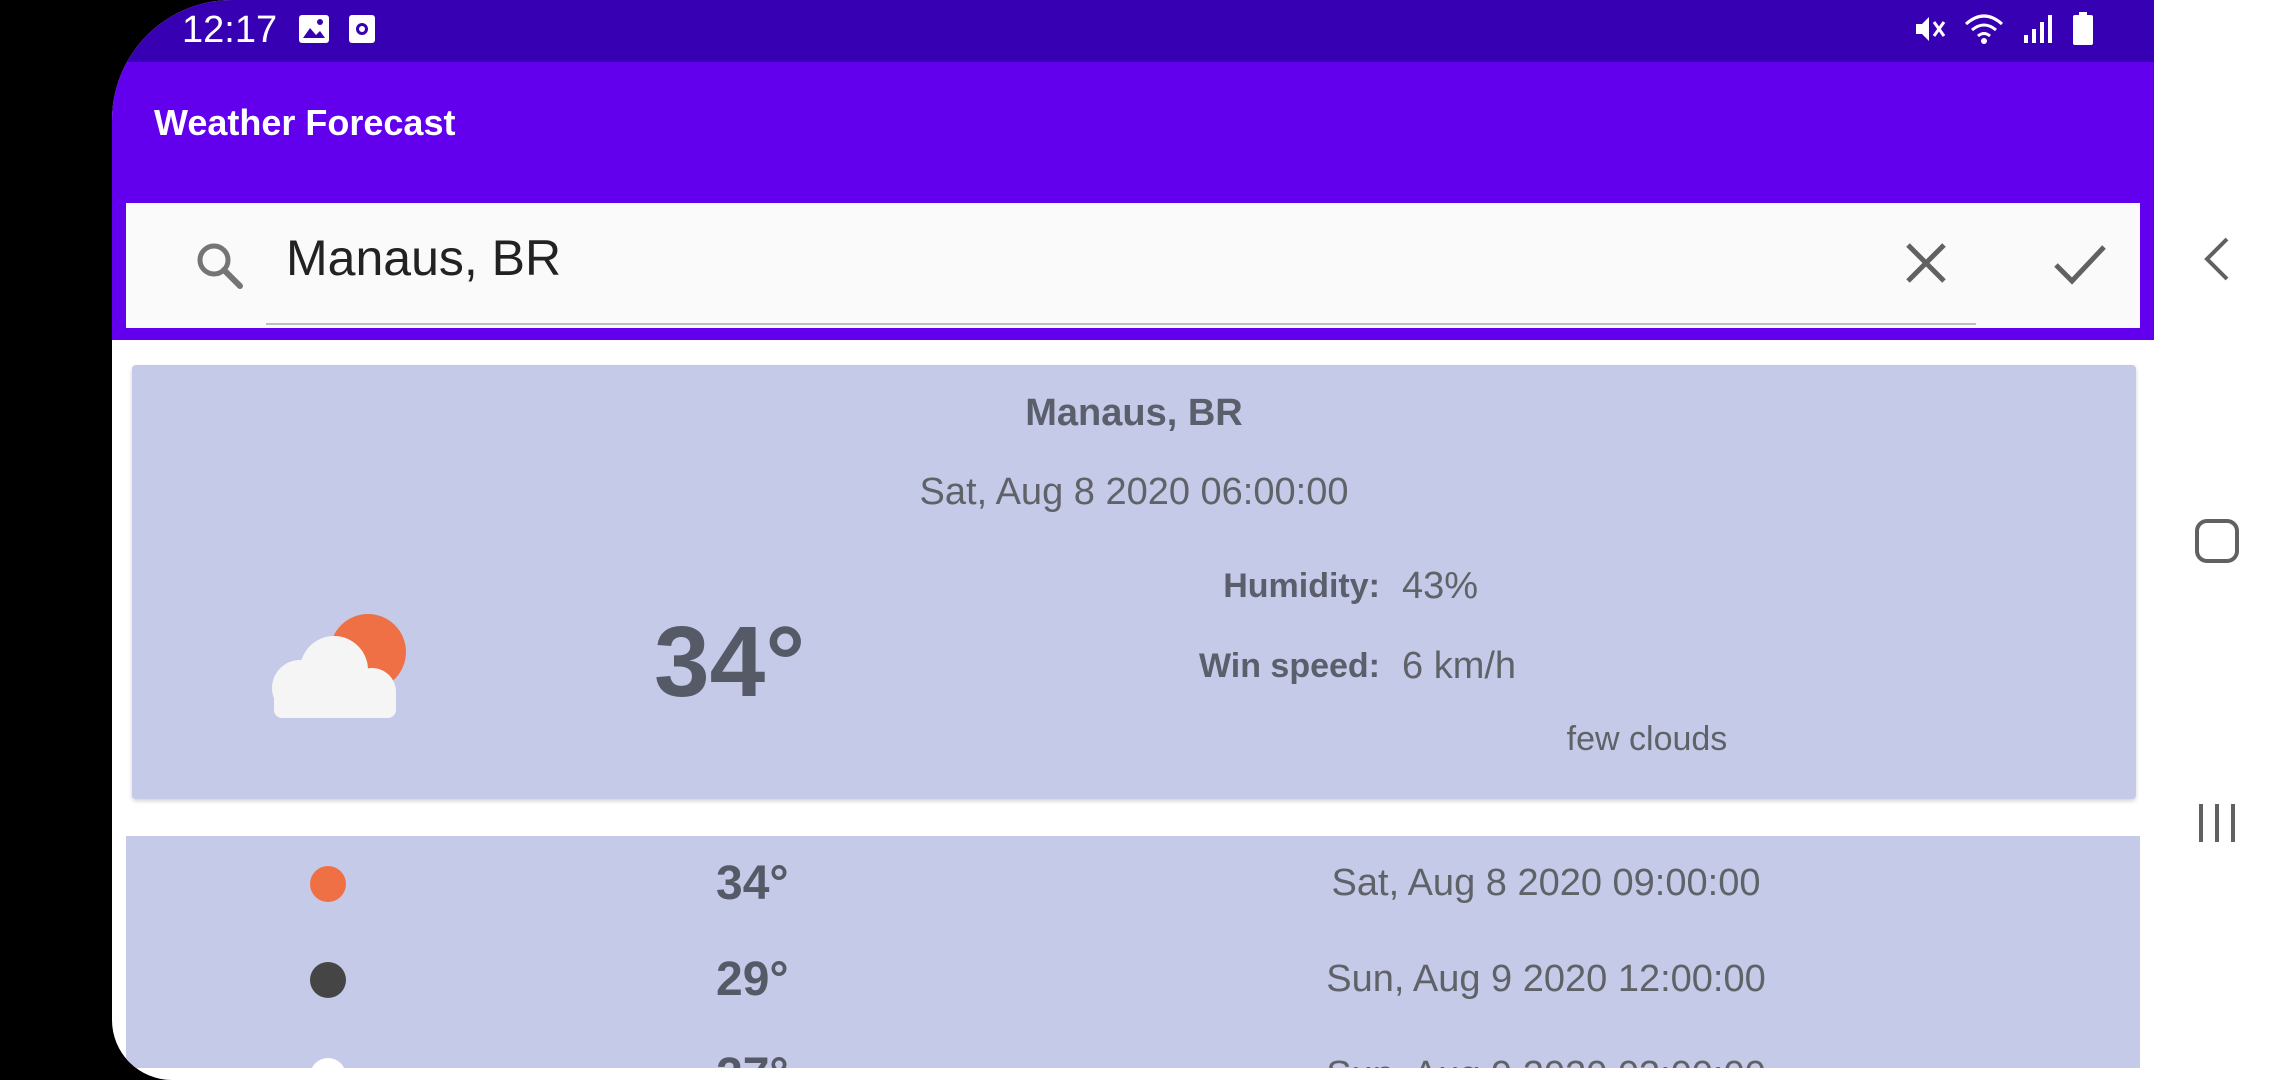 The image size is (2280, 1080). What do you see at coordinates (230, 30) in the screenshot?
I see `status-time: 12:17` at bounding box center [230, 30].